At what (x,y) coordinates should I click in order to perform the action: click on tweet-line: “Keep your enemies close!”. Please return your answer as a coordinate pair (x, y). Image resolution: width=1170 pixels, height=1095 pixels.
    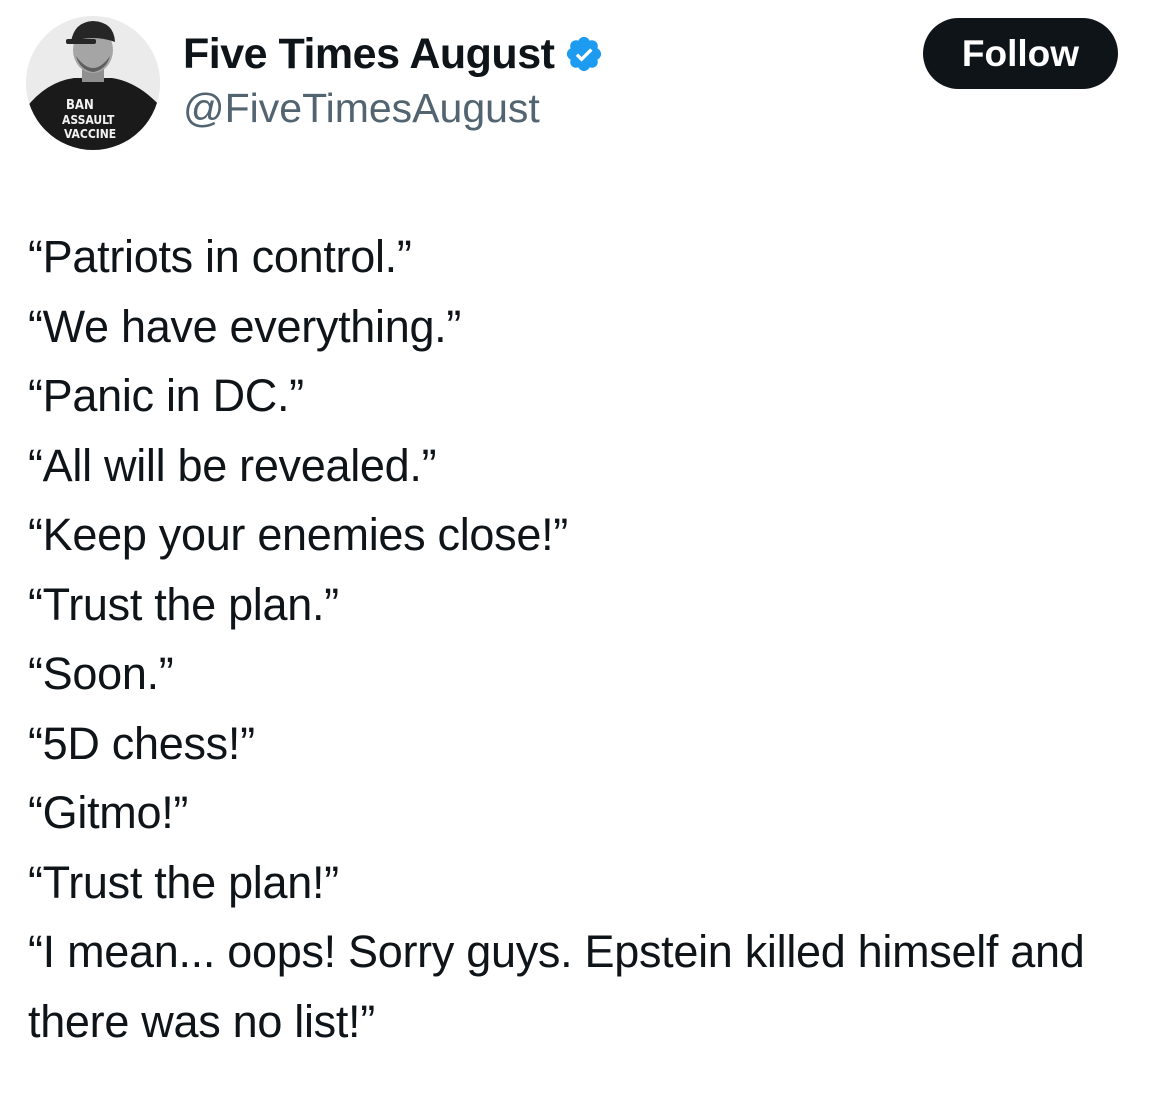
    Looking at the image, I should click on (298, 534).